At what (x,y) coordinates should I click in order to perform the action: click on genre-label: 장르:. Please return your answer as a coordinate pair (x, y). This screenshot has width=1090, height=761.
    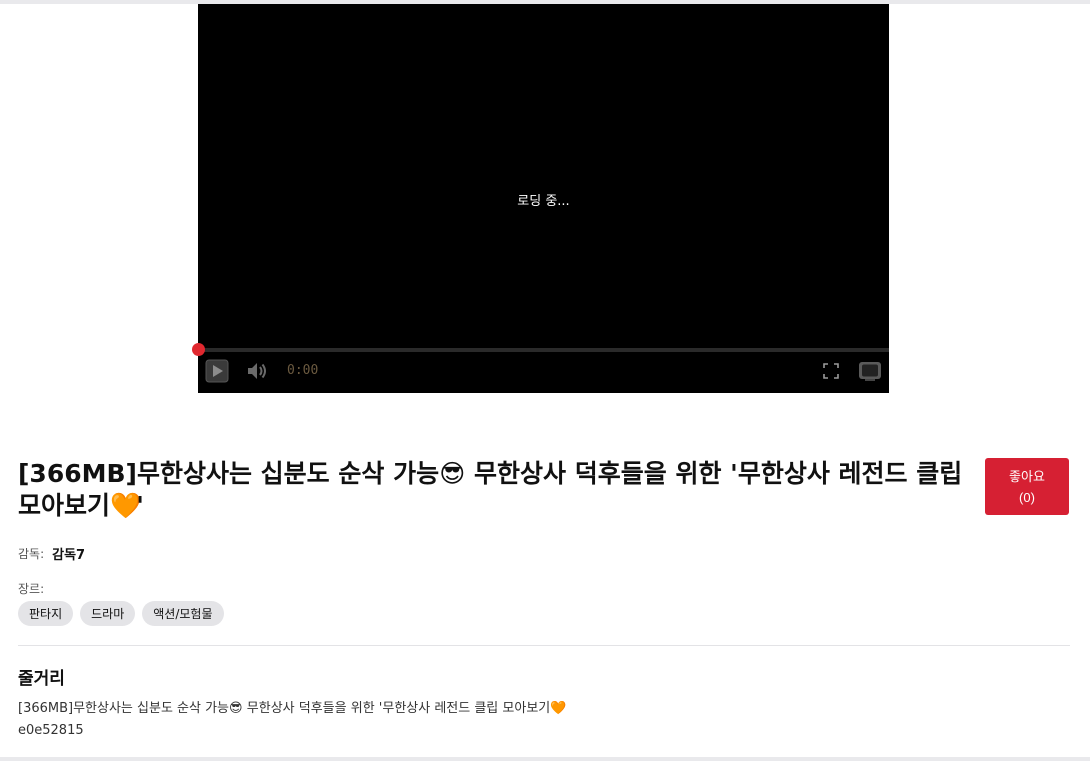
    Looking at the image, I should click on (31, 589).